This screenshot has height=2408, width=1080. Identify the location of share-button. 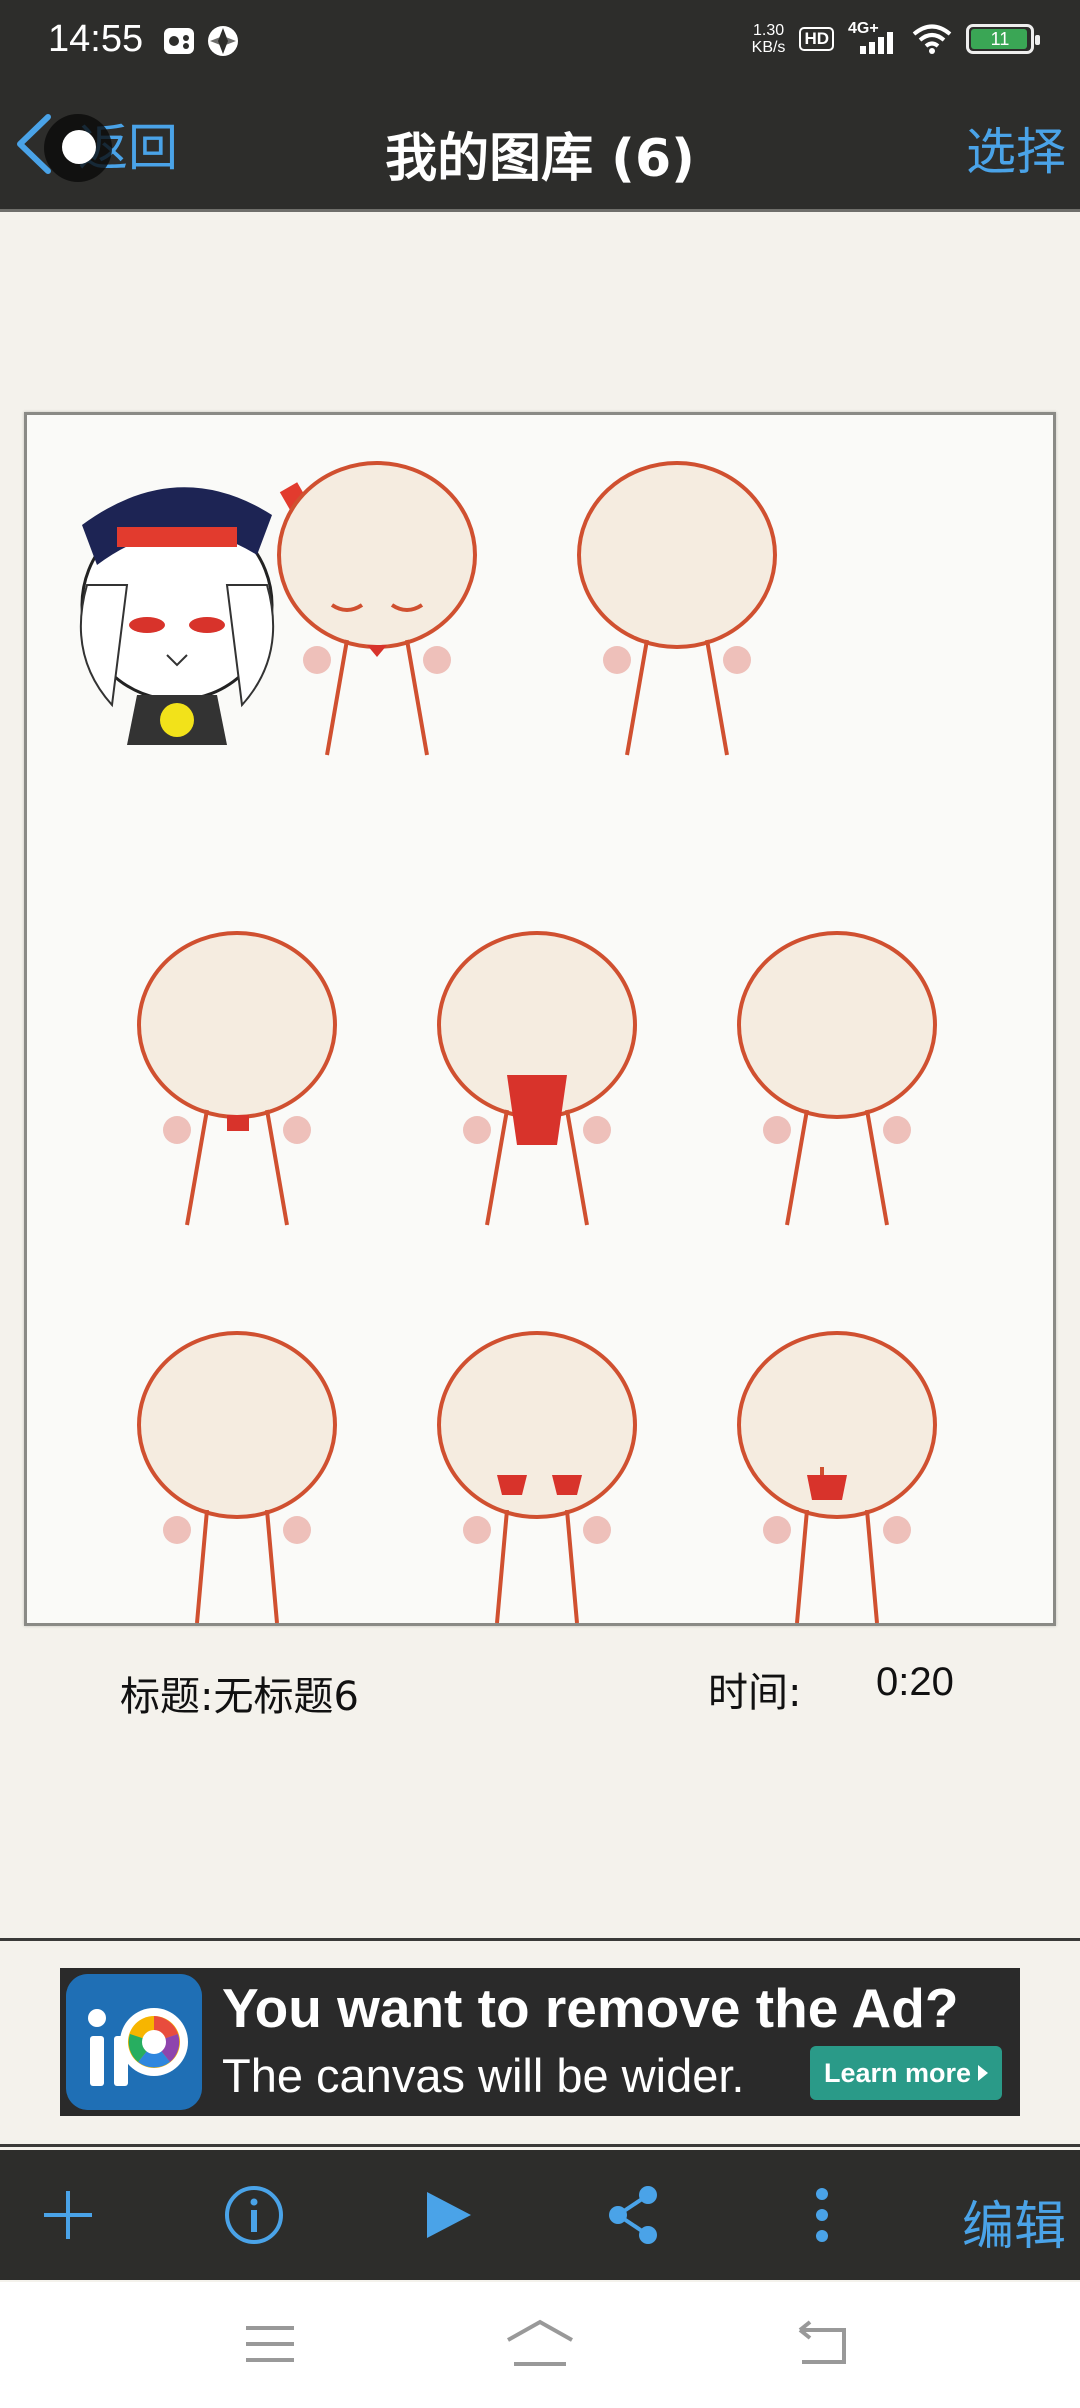
(634, 2215).